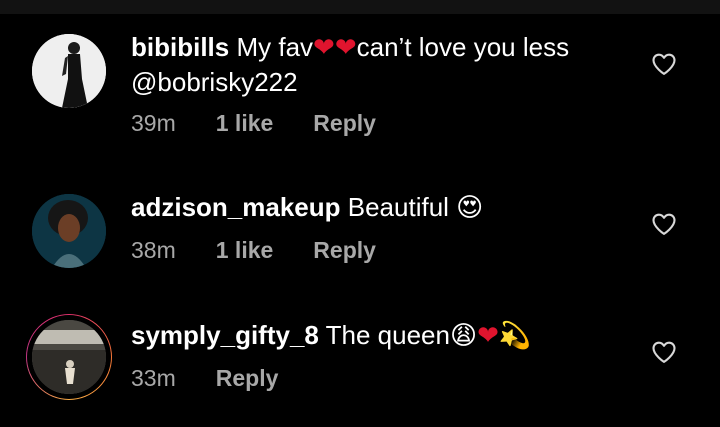 This screenshot has width=720, height=427. I want to click on weary-face-emoji: 😩, so click(463, 336).